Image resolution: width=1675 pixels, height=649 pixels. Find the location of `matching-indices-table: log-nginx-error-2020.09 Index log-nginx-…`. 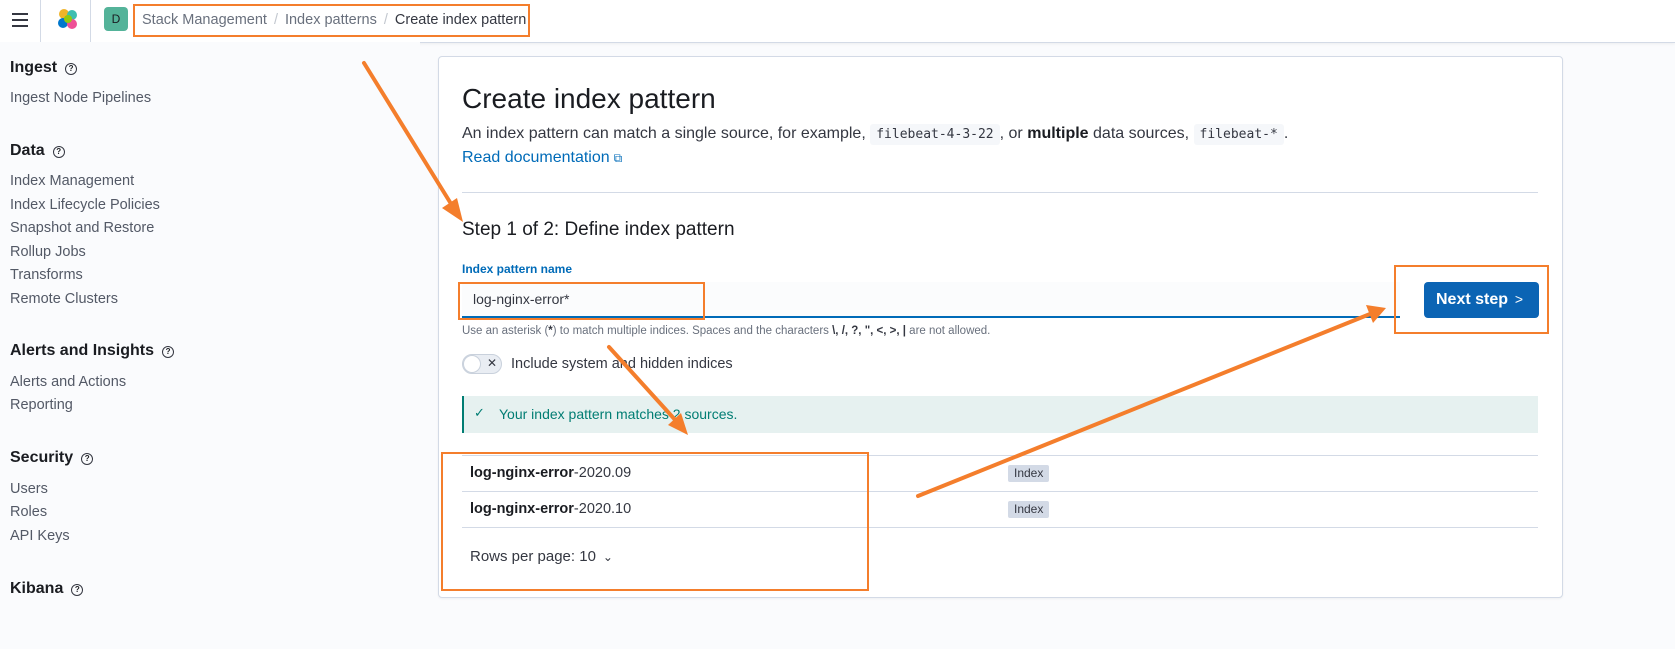

matching-indices-table: log-nginx-error-2020.09 Index log-nginx-… is located at coordinates (1000, 491).